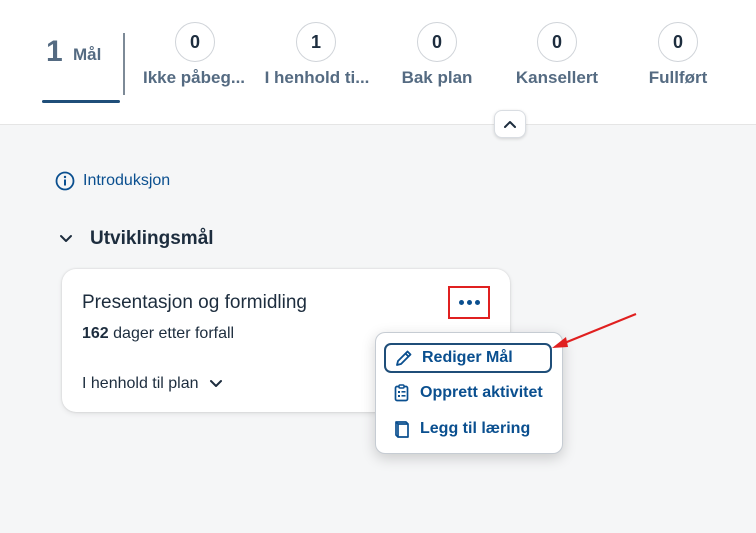  I want to click on goal-due-info: 162 dager etter forfall, so click(158, 334).